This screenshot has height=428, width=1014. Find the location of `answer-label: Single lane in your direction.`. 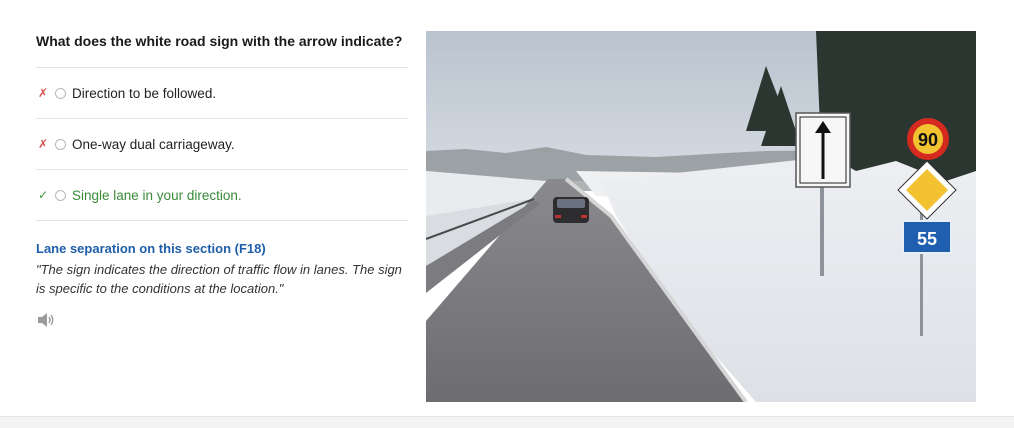

answer-label: Single lane in your direction. is located at coordinates (157, 195).